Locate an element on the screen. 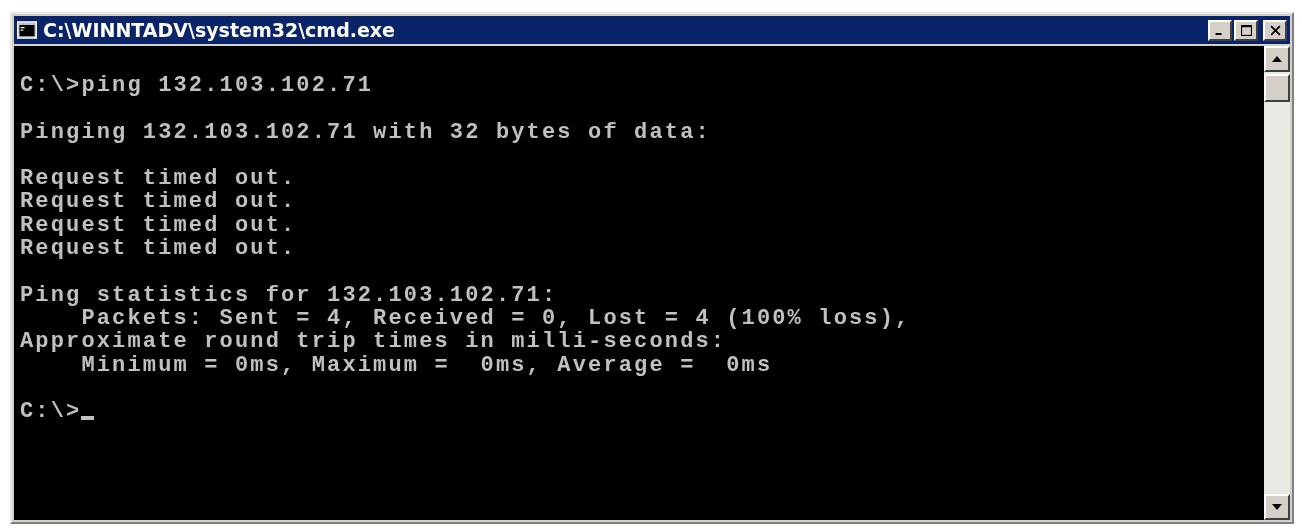 The width and height of the screenshot is (1302, 529). console-line: Minimum = 0ms, Maximum = 0ms, Average = 0ms is located at coordinates (427, 365).